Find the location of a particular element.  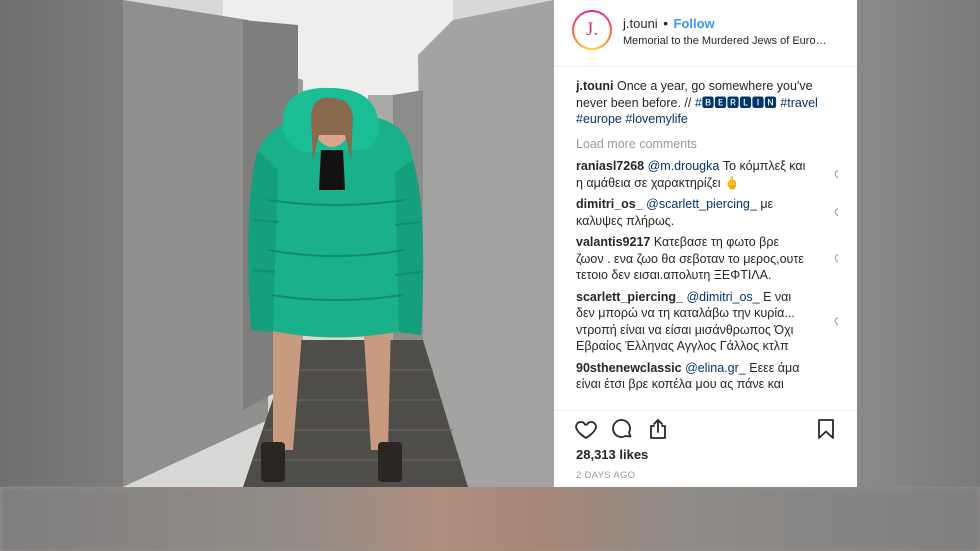

avatar: J. is located at coordinates (592, 30).